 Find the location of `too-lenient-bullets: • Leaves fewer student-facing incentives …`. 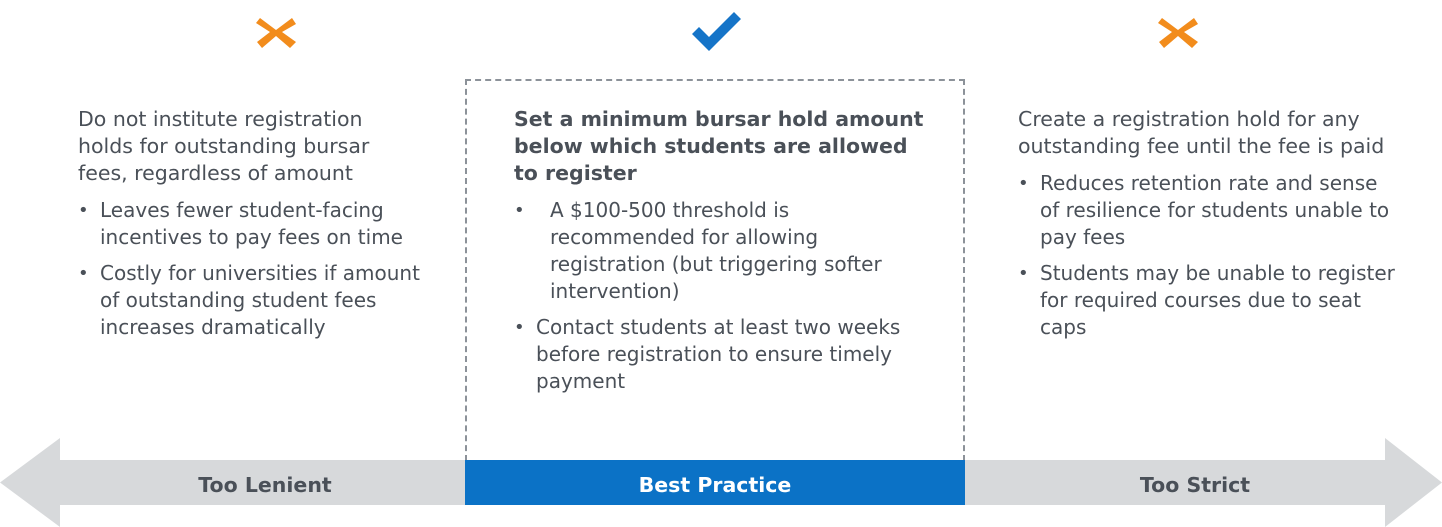

too-lenient-bullets: • Leaves fewer student-facing incentives … is located at coordinates (250, 269).